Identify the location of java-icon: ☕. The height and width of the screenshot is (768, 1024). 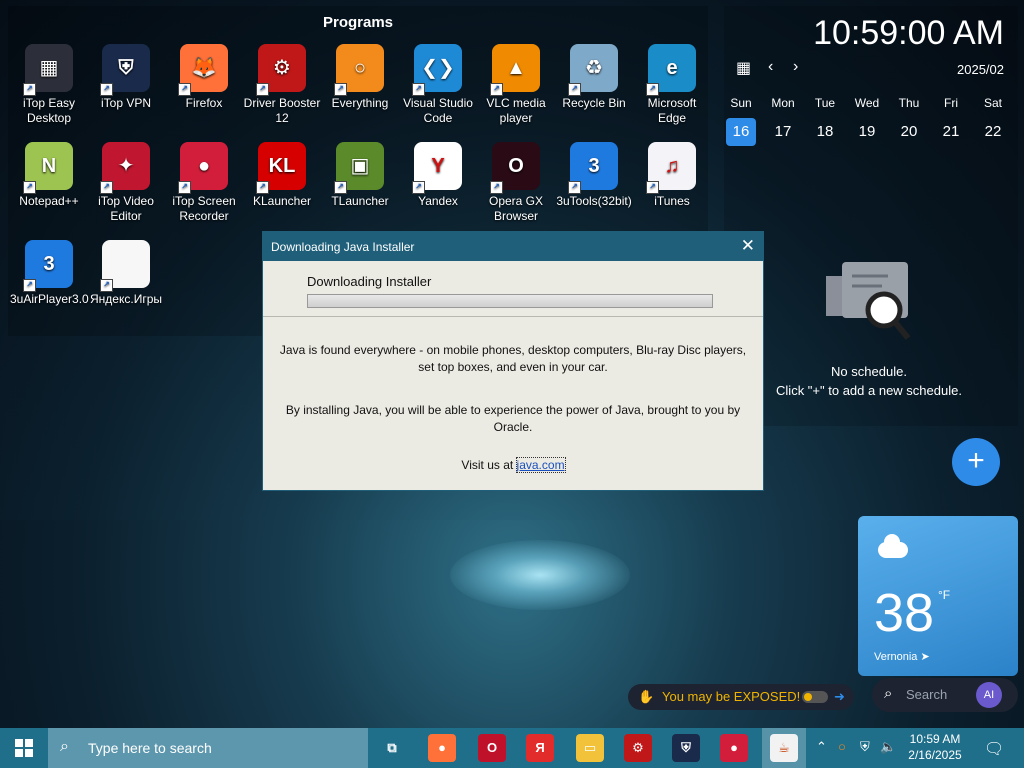
(784, 748).